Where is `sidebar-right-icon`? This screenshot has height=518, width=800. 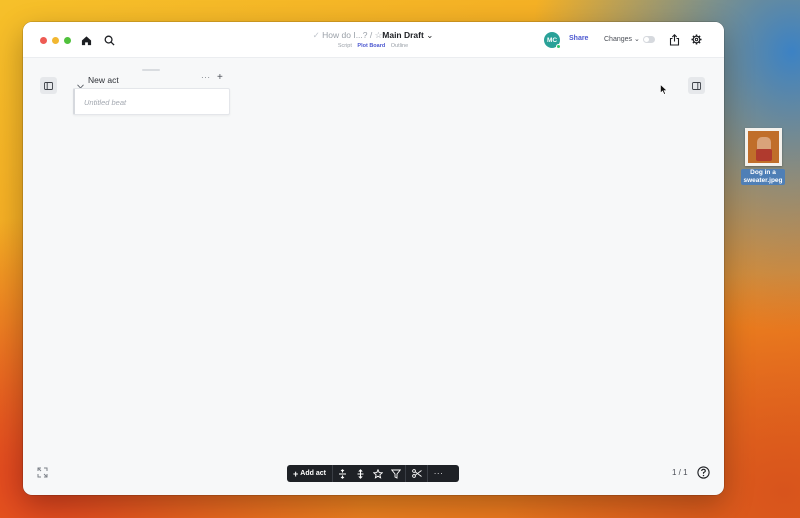
sidebar-right-icon is located at coordinates (696, 85).